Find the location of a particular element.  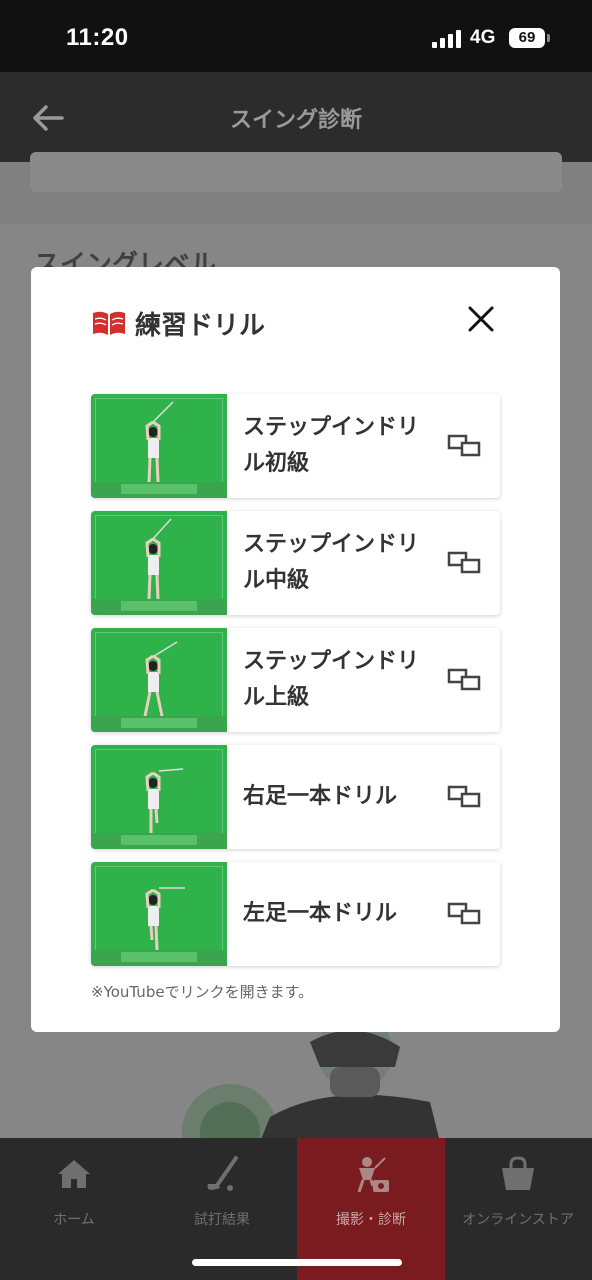

home-indicator is located at coordinates (297, 1262).